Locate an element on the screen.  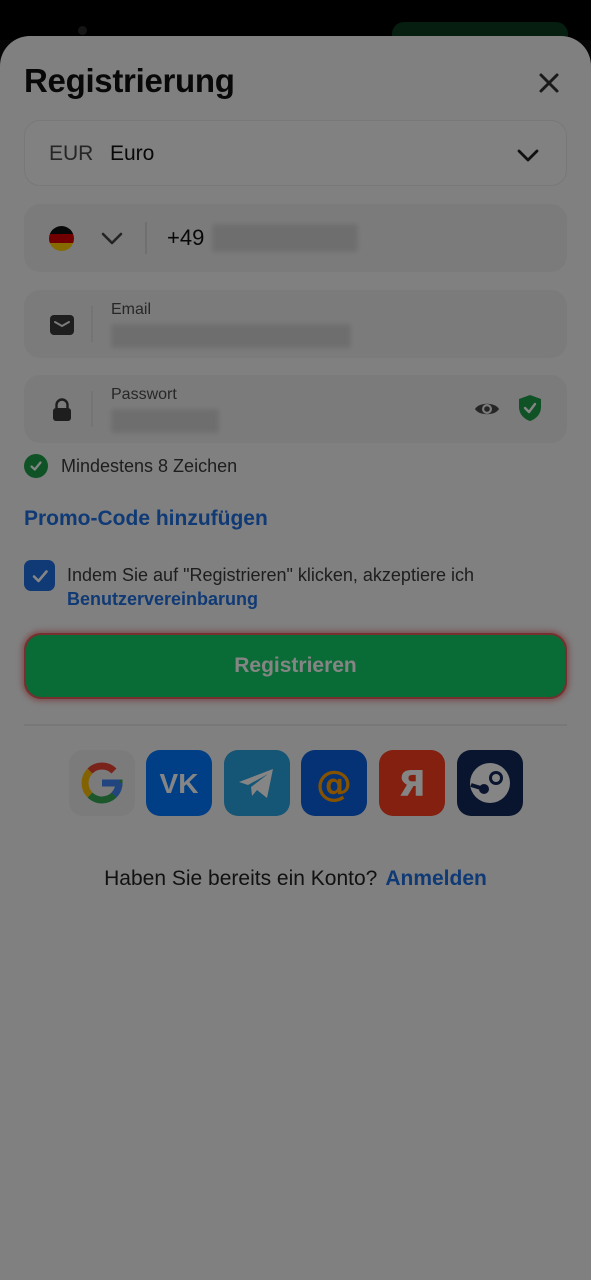
google-icon is located at coordinates (102, 783).